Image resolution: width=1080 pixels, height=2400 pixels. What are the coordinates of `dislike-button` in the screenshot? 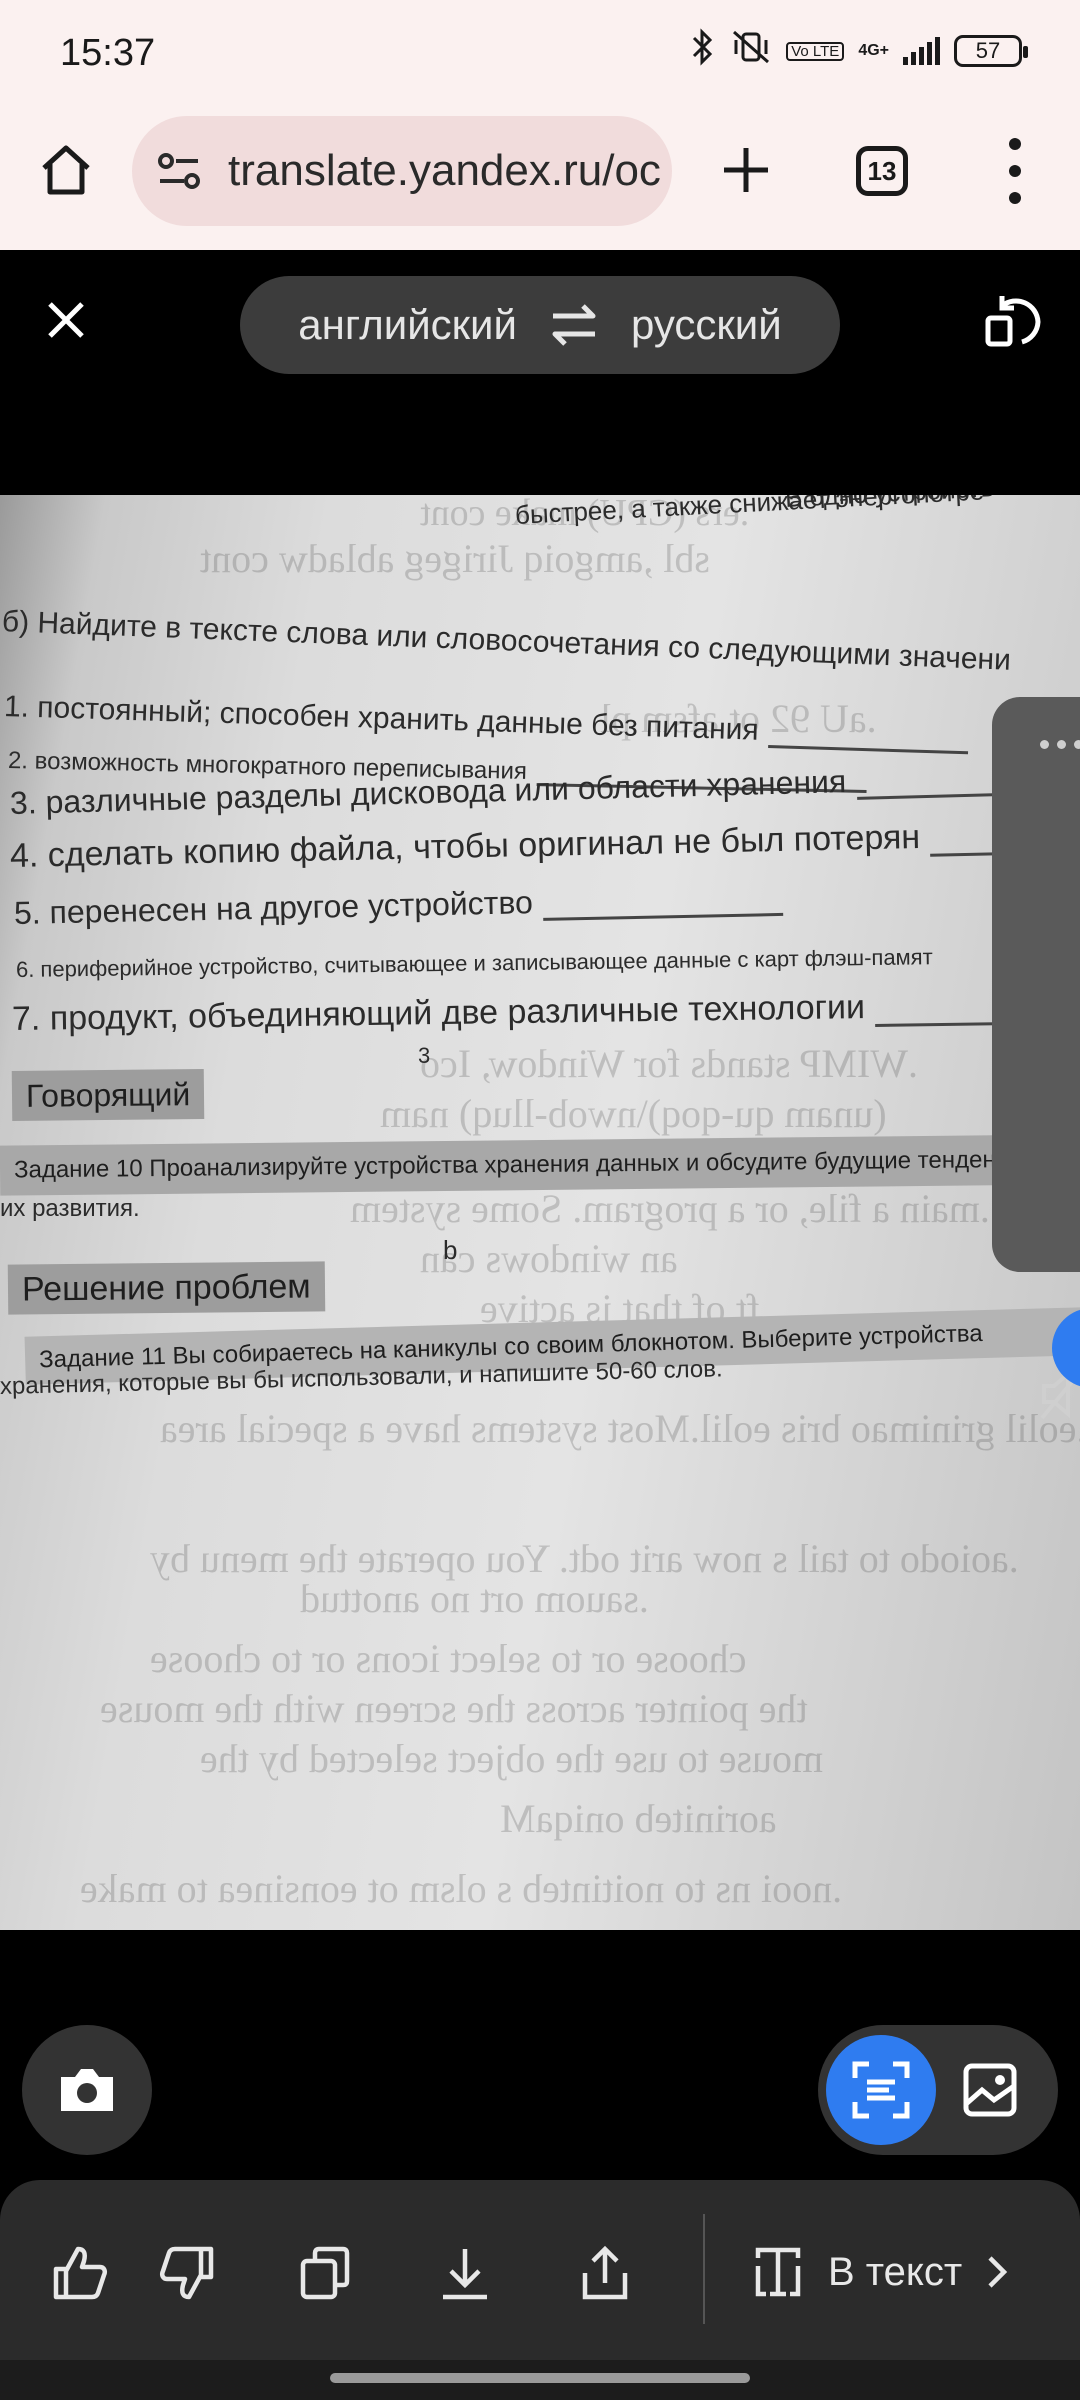 It's located at (187, 2273).